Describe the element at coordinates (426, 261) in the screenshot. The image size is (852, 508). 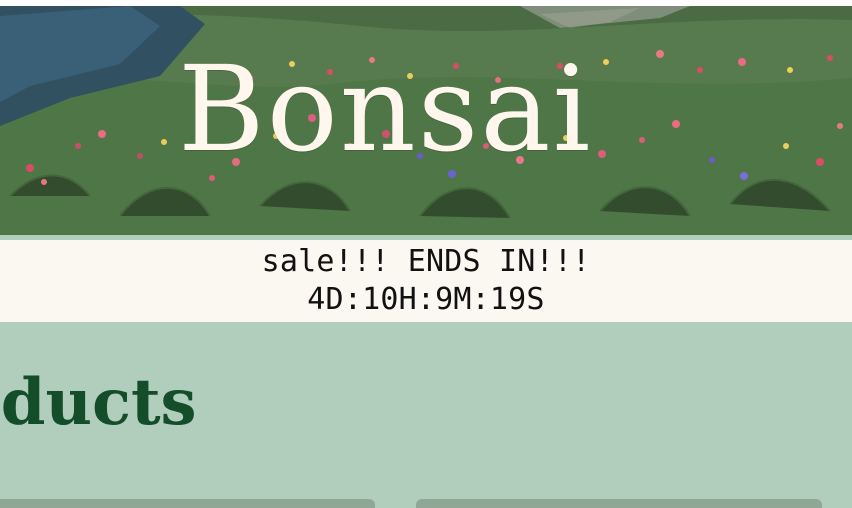
I see `sale-banner-line-1: sale!!! ENDS IN!!!` at that location.